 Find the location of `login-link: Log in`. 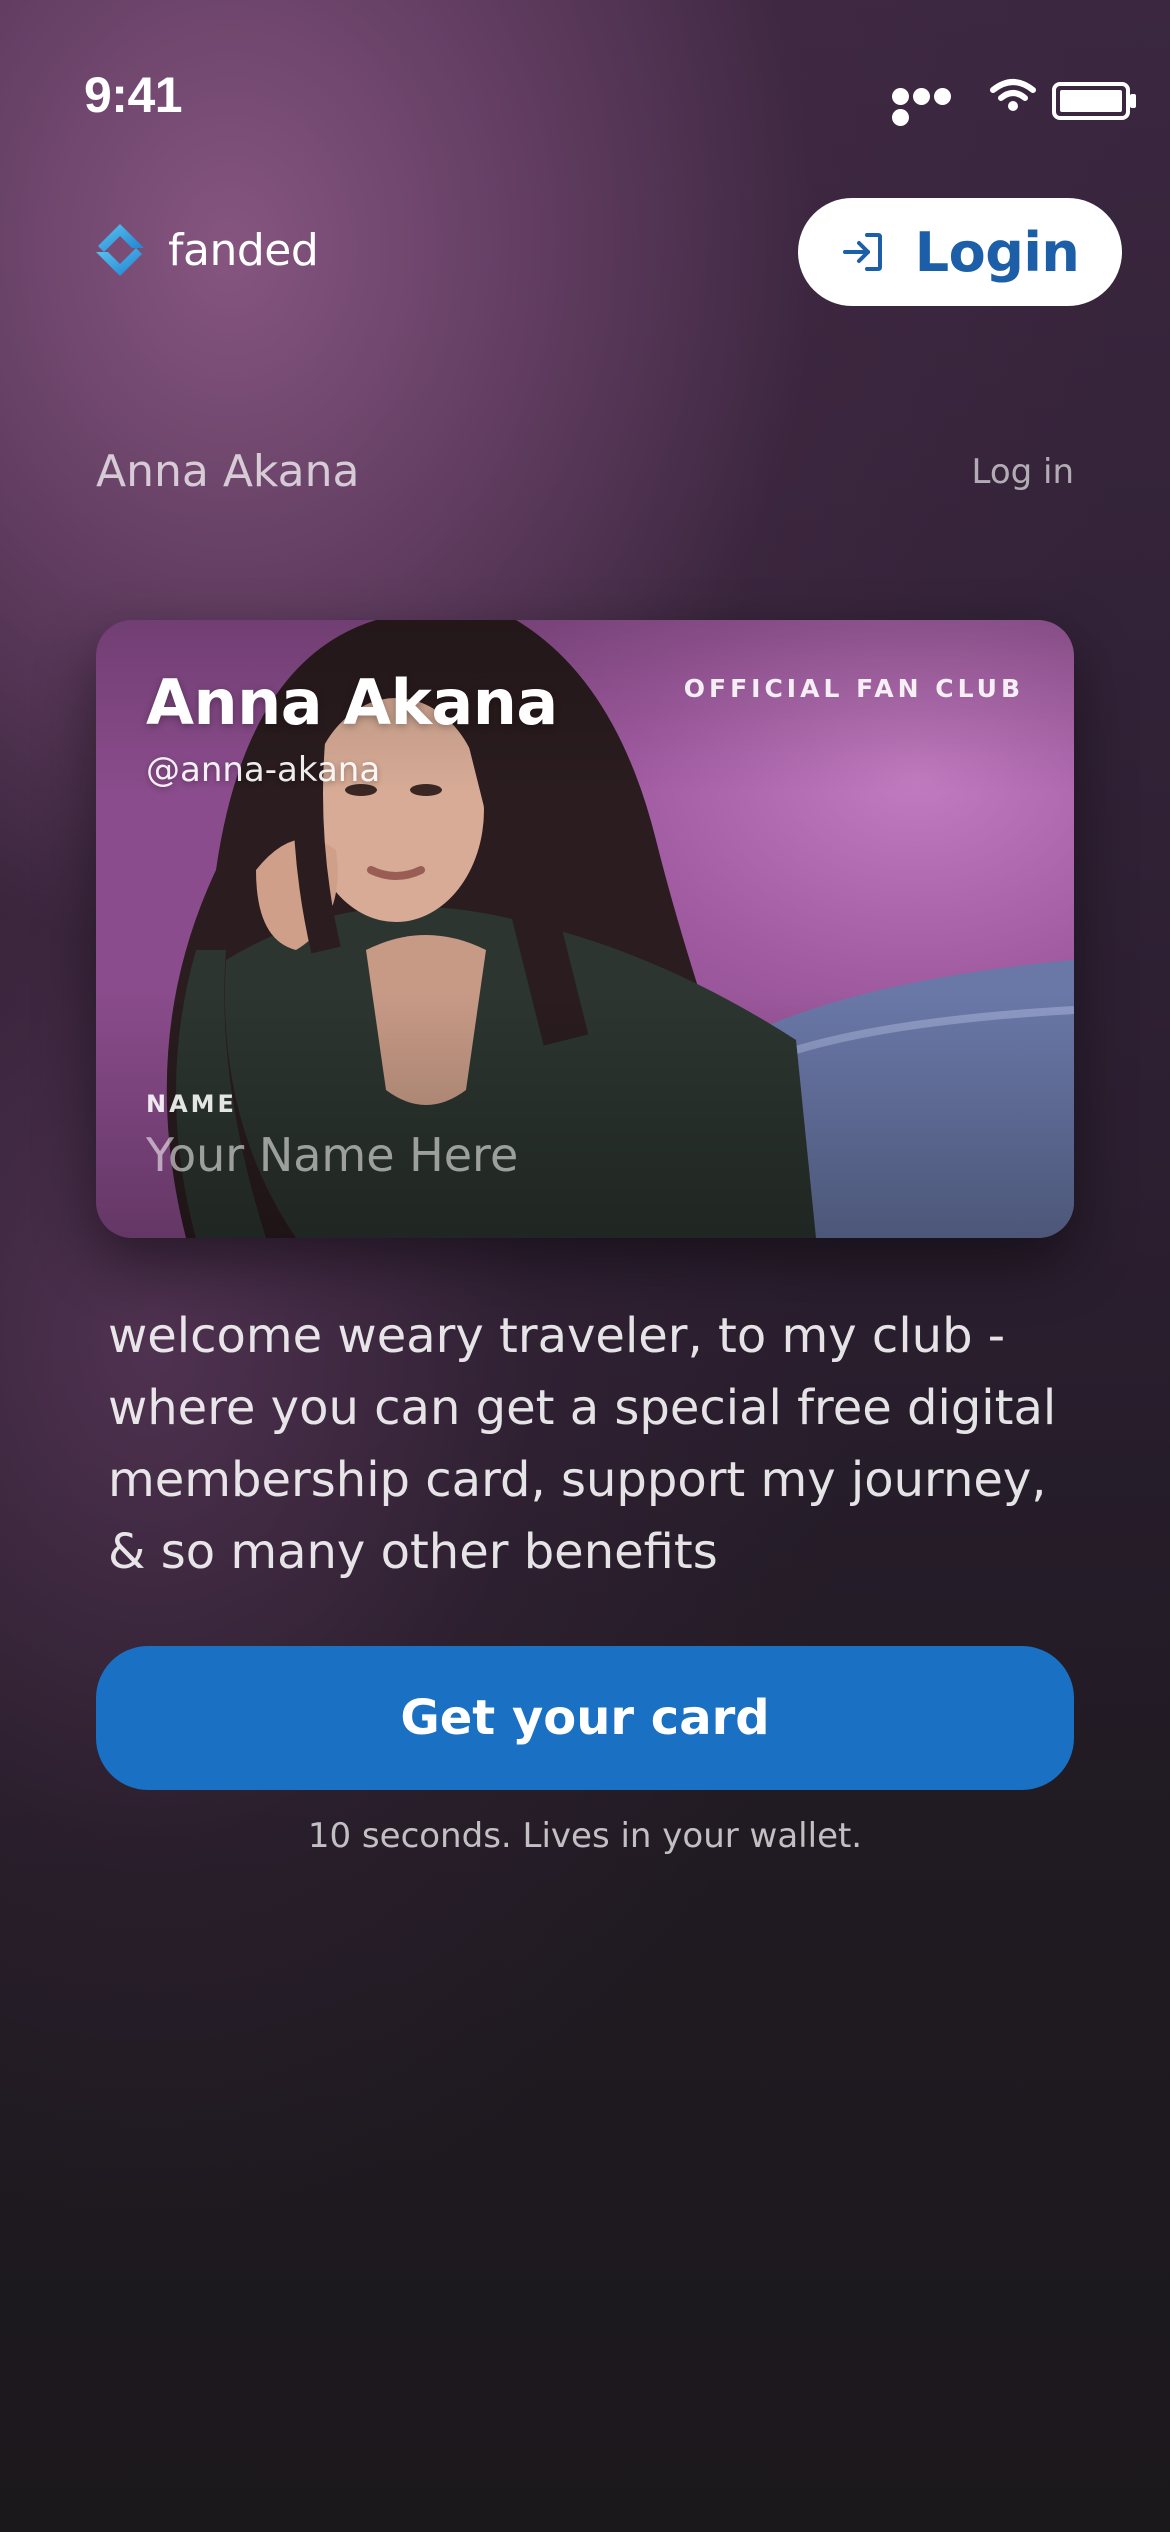

login-link: Log in is located at coordinates (1022, 472).